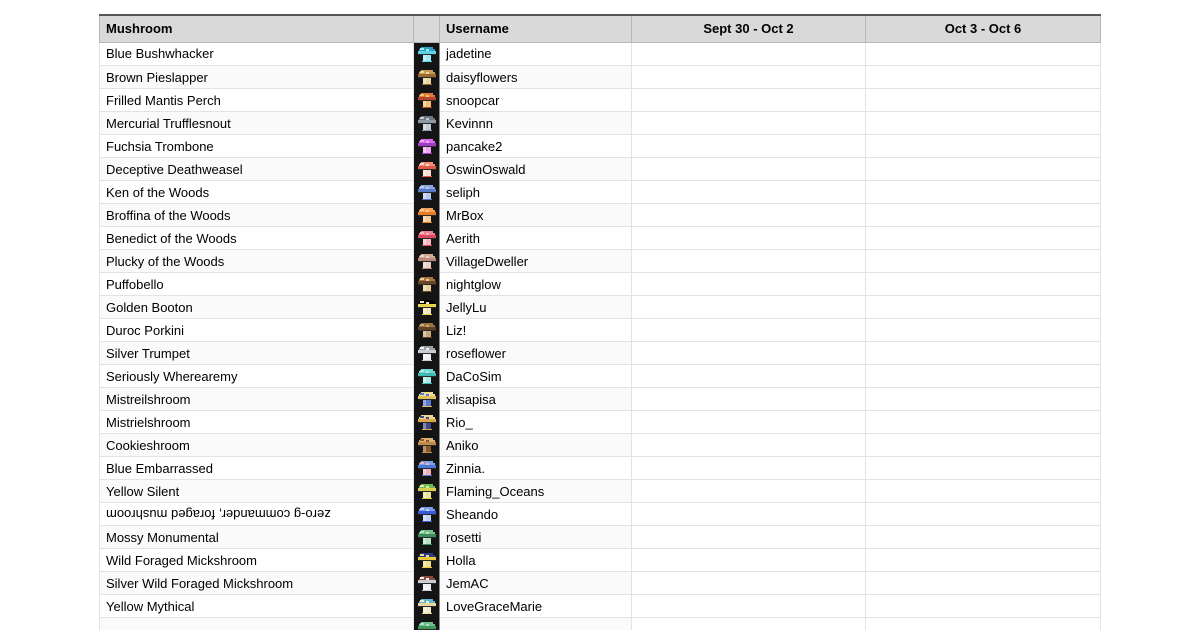 Image resolution: width=1200 pixels, height=630 pixels. I want to click on cell-mushroom-name: Blue Embarrassed, so click(256, 468).